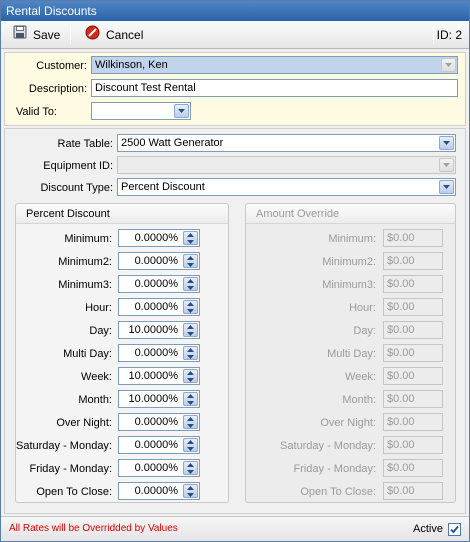 The image size is (470, 542). Describe the element at coordinates (92, 35) in the screenshot. I see `cancel-icon` at that location.